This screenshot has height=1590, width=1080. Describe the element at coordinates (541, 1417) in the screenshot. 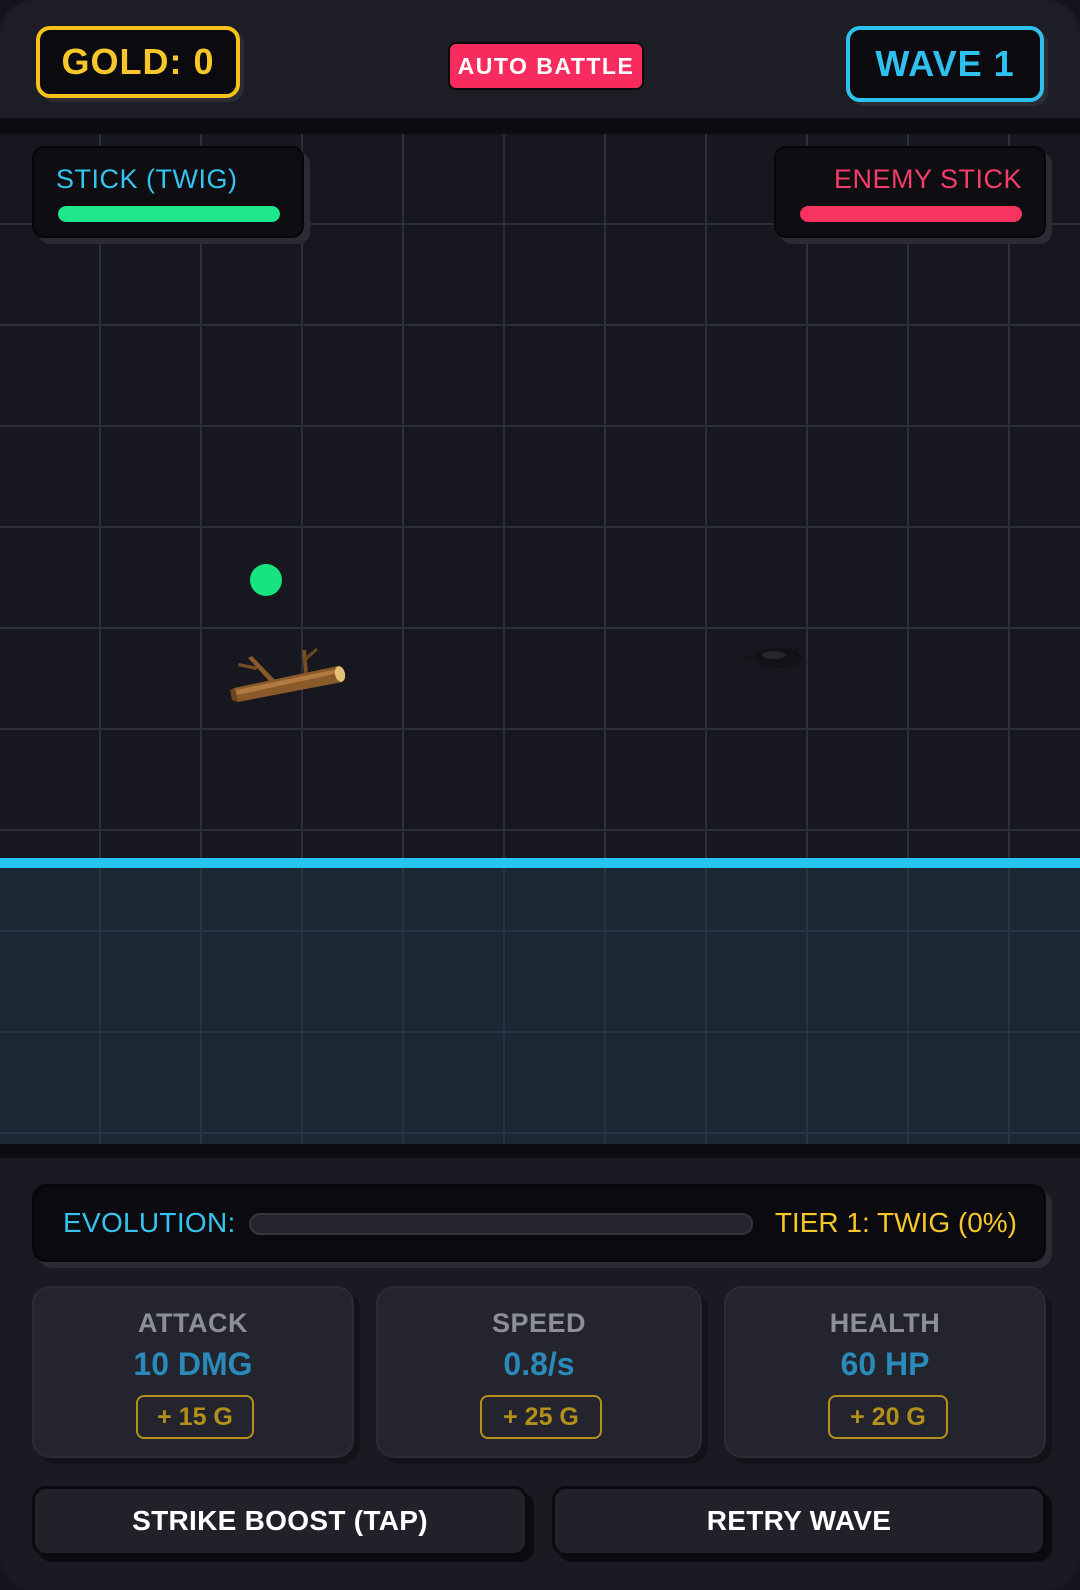

I see `upgrade-speed-cost-button: + 25 G` at that location.